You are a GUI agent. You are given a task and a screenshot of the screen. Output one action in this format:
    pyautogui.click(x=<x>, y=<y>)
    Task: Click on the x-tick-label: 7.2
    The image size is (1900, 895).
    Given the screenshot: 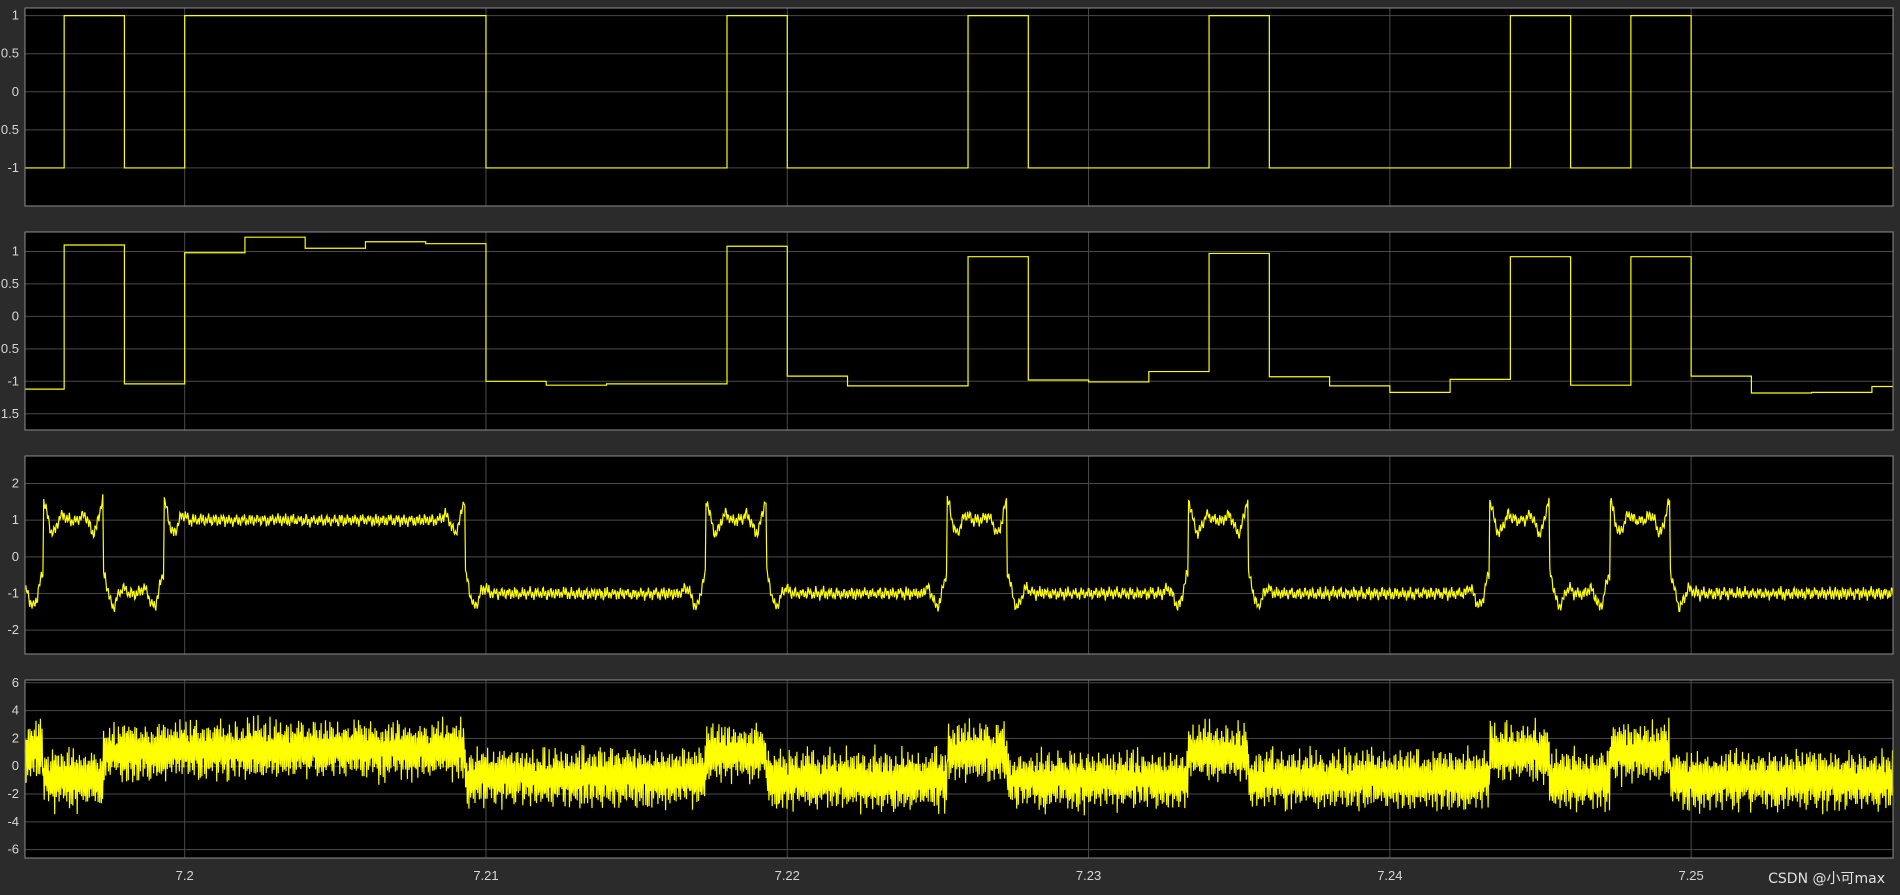 What is the action you would take?
    pyautogui.click(x=185, y=875)
    